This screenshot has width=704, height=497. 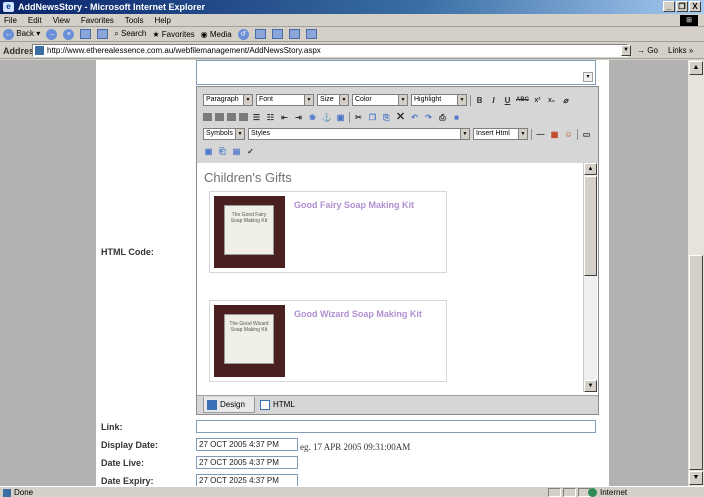 I want to click on menu-tools: Tools, so click(x=134, y=20).